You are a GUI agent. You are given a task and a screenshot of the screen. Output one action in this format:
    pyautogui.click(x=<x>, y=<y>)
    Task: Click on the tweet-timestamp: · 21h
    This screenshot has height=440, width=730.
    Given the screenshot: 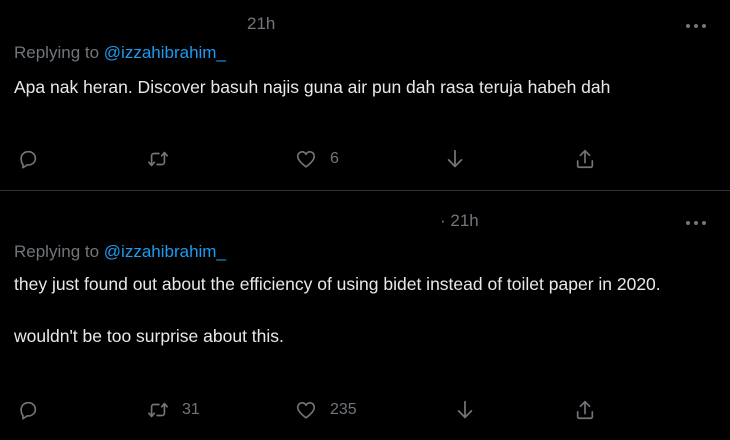 What is the action you would take?
    pyautogui.click(x=459, y=221)
    